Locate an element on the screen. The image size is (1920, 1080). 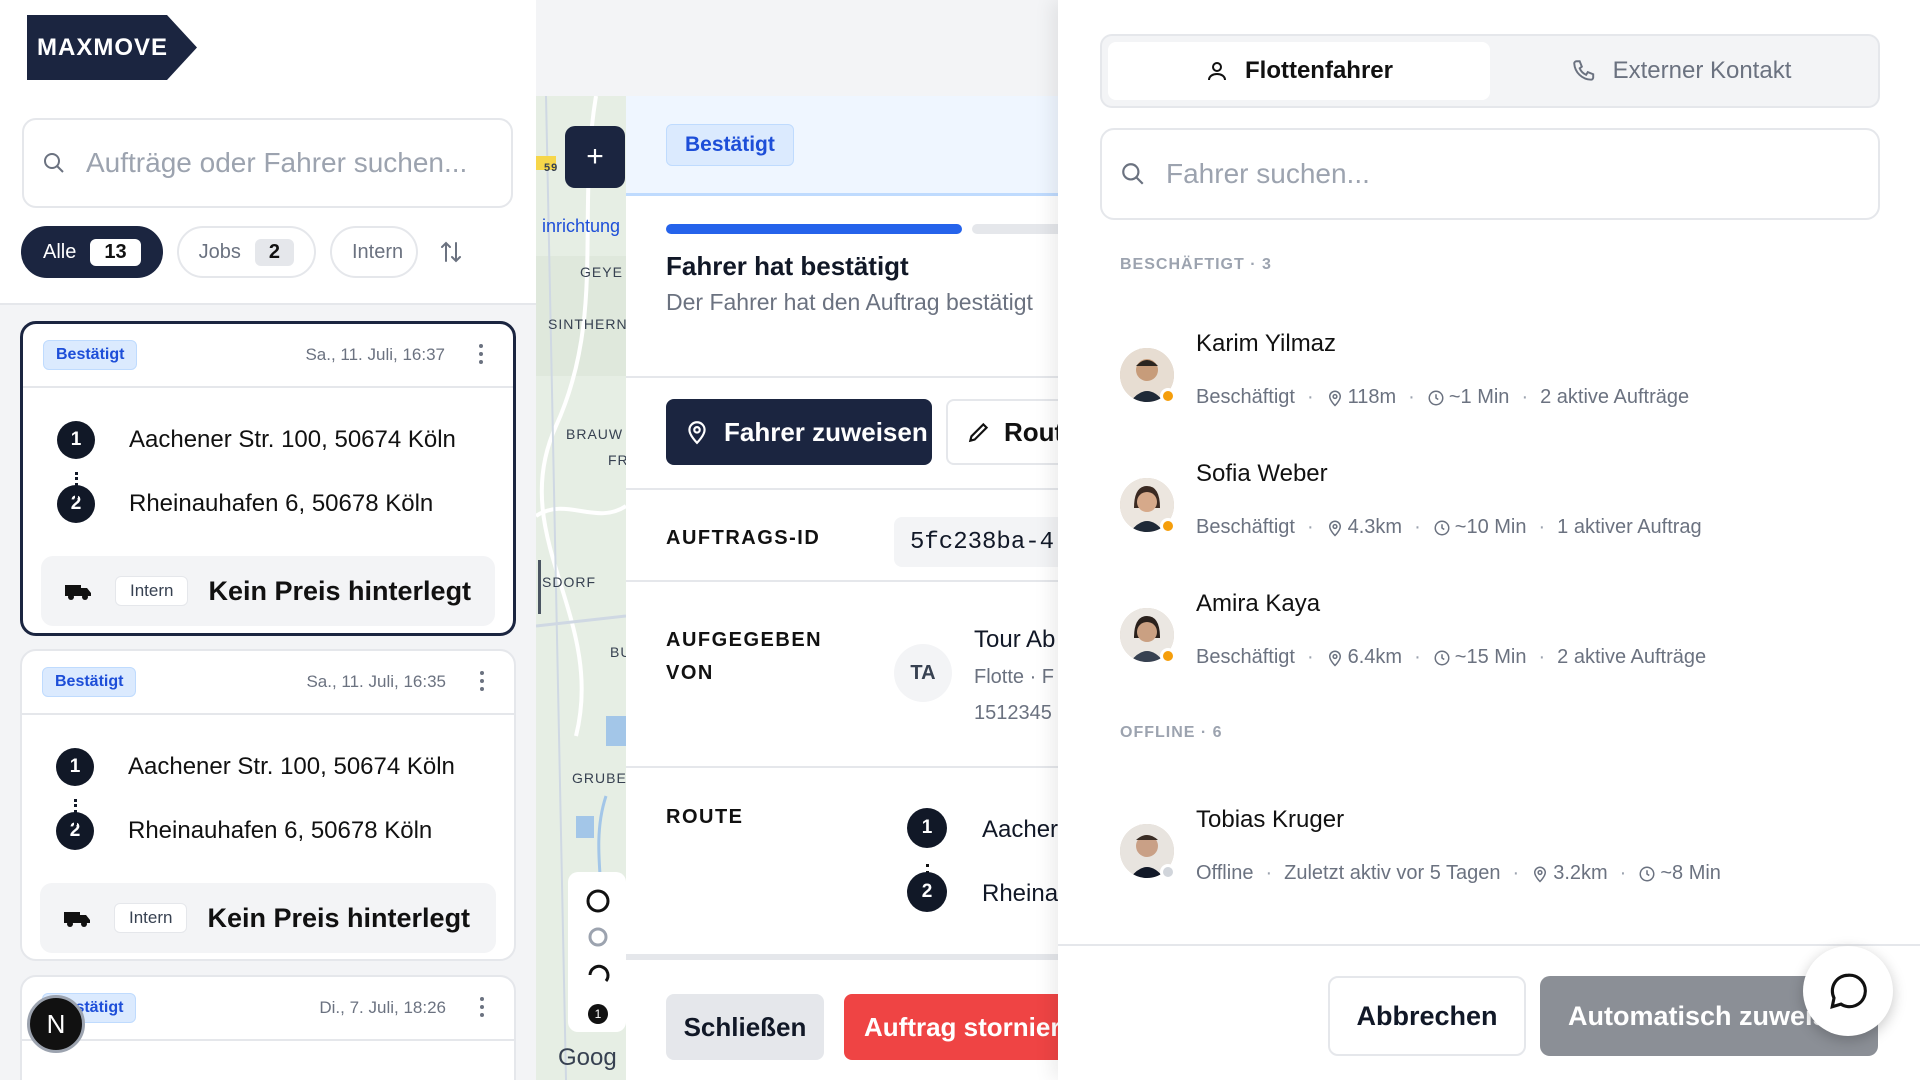
plus-icon: + is located at coordinates (595, 156).